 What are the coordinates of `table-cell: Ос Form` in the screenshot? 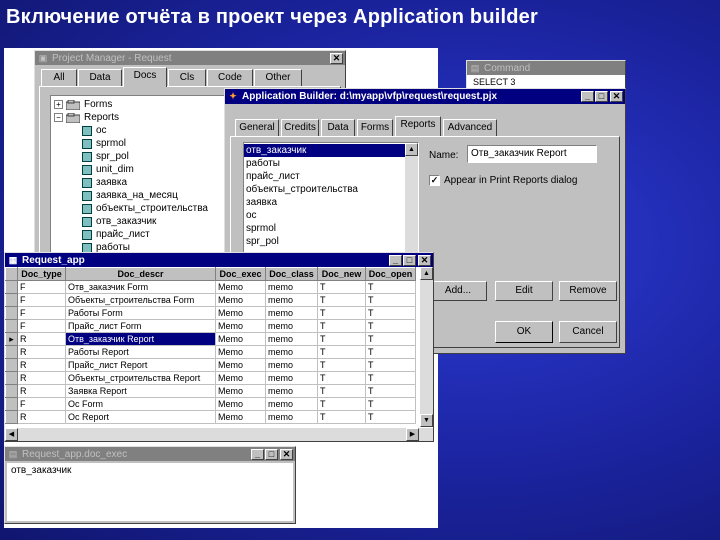 It's located at (140, 404).